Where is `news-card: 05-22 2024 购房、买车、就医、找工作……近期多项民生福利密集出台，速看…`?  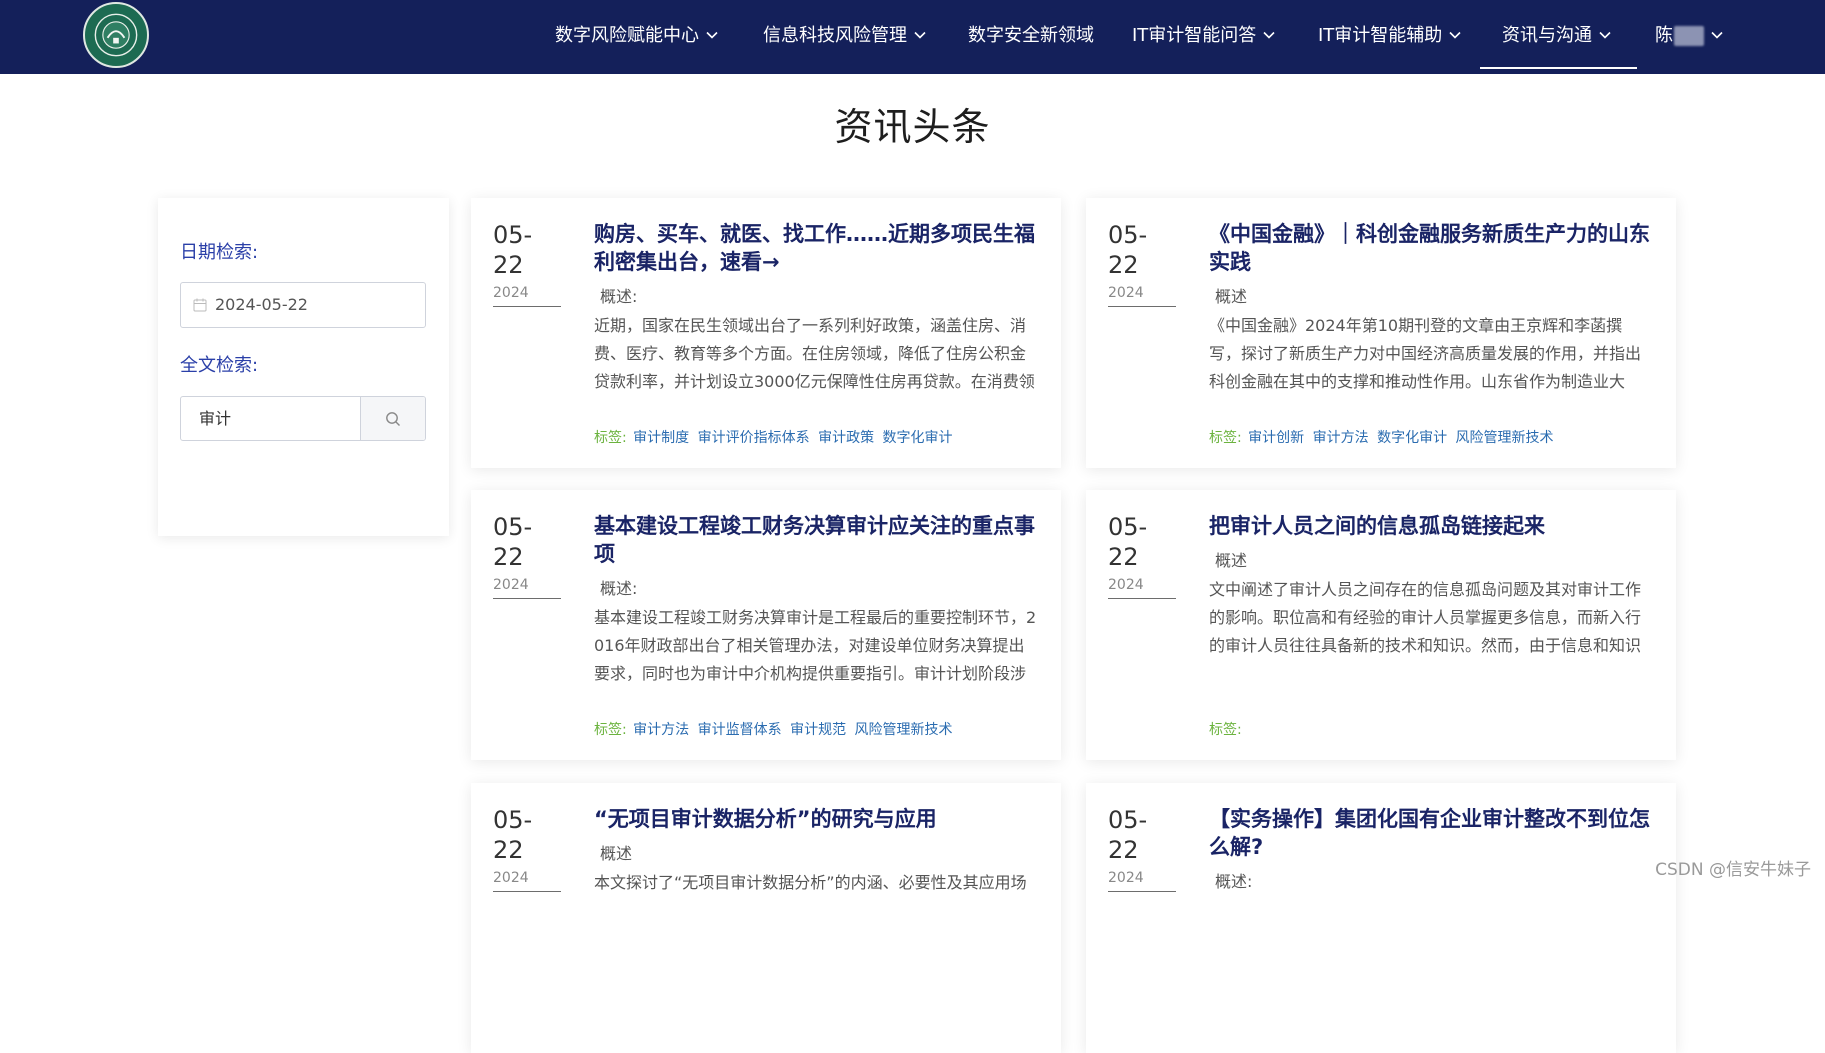
news-card: 05-22 2024 购房、买车、就医、找工作……近期多项民生福利密集出台，速看… is located at coordinates (766, 333).